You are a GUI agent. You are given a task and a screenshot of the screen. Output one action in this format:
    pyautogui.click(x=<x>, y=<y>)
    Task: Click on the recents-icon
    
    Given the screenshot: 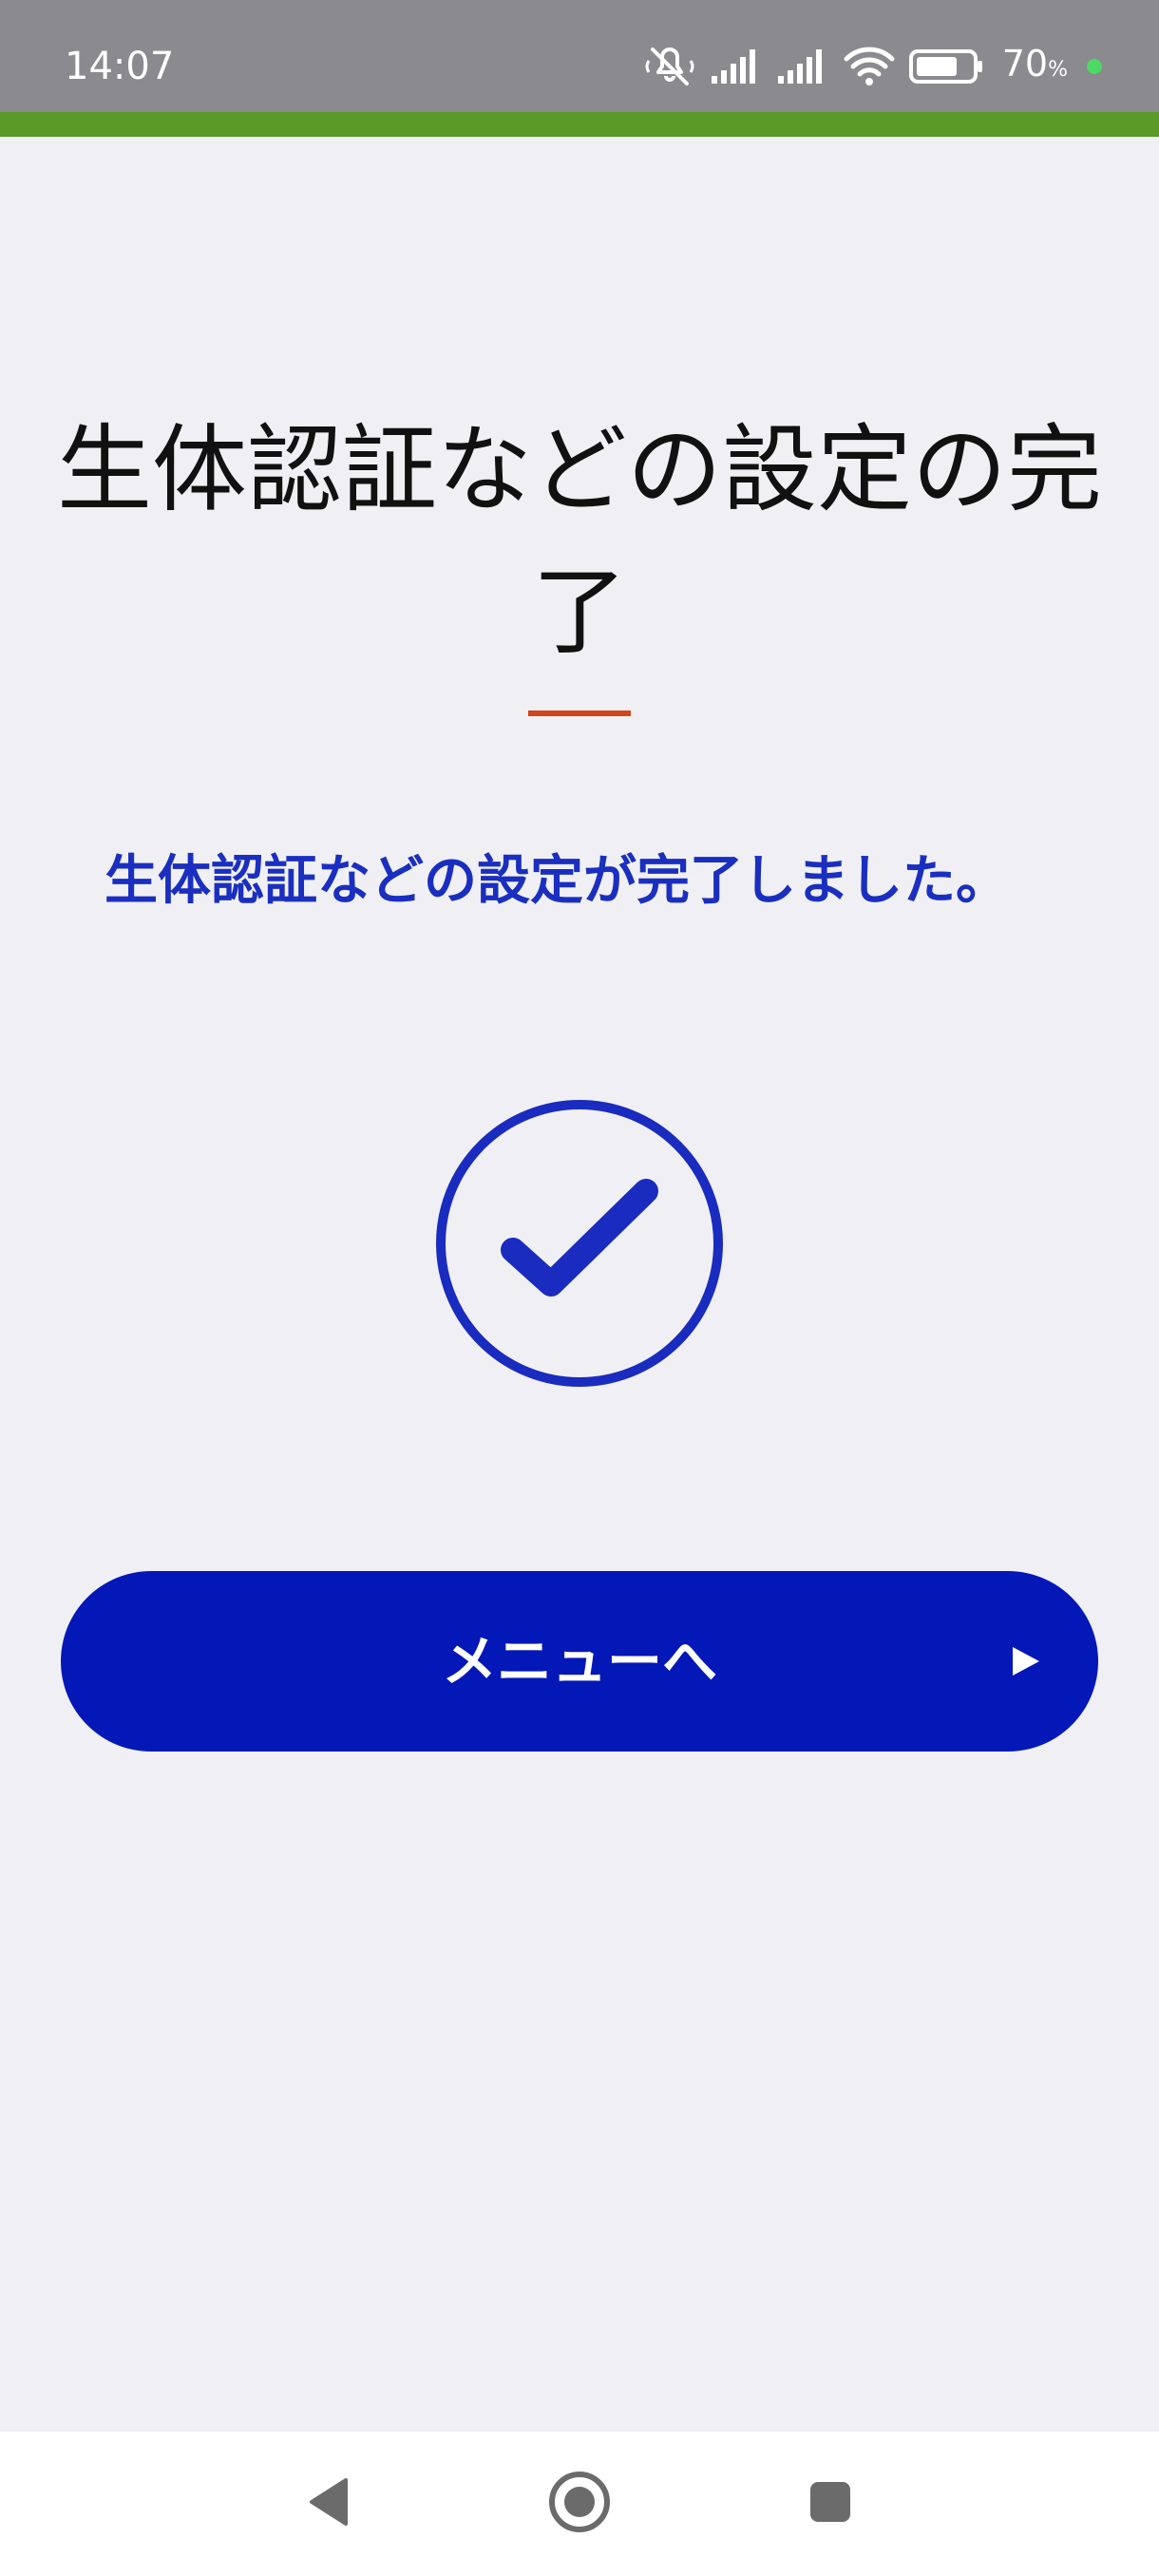 What is the action you would take?
    pyautogui.click(x=830, y=2504)
    